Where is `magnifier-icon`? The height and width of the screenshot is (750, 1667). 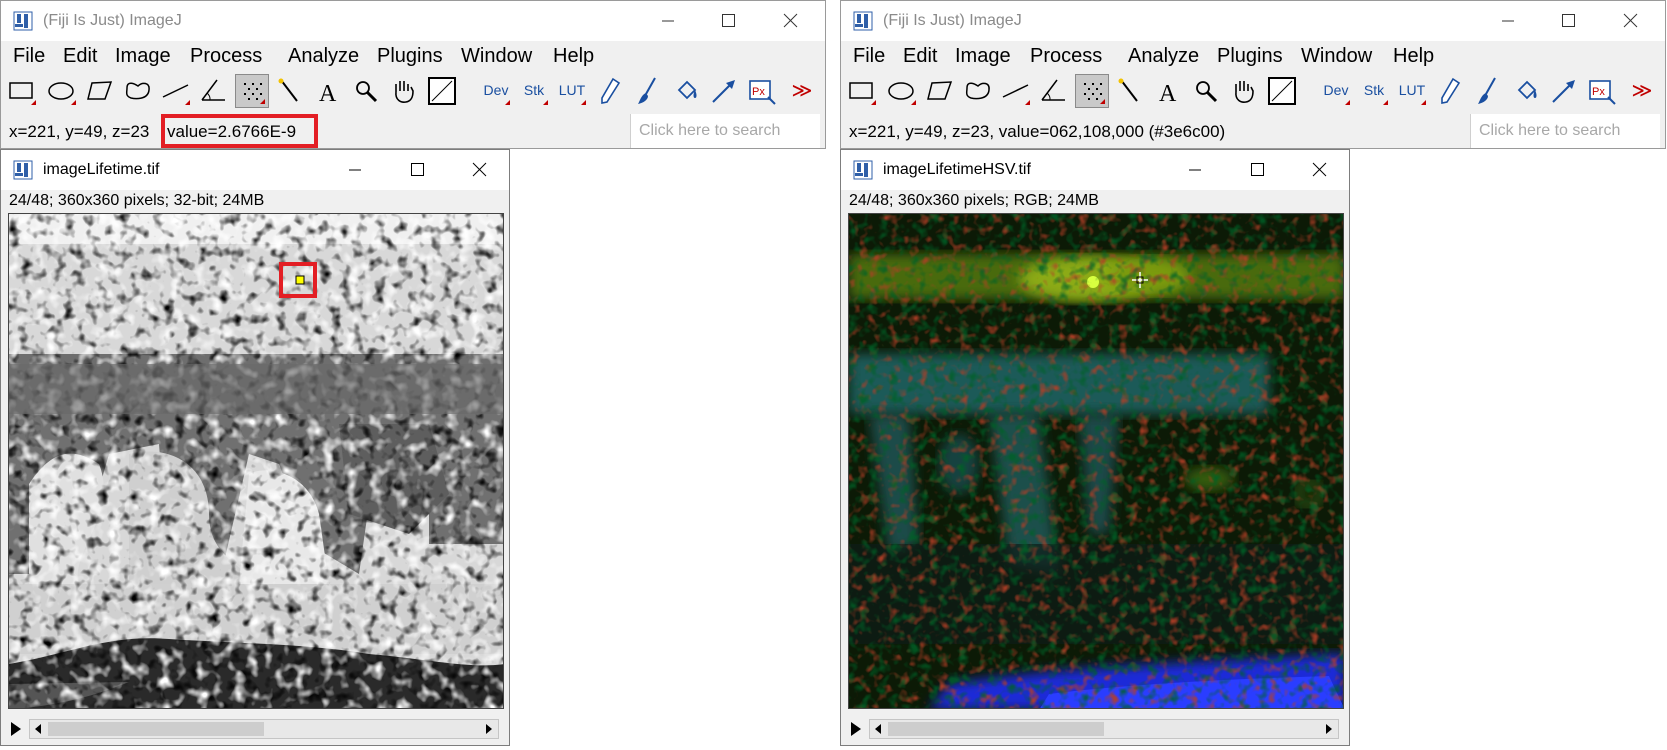
magnifier-icon is located at coordinates (367, 92).